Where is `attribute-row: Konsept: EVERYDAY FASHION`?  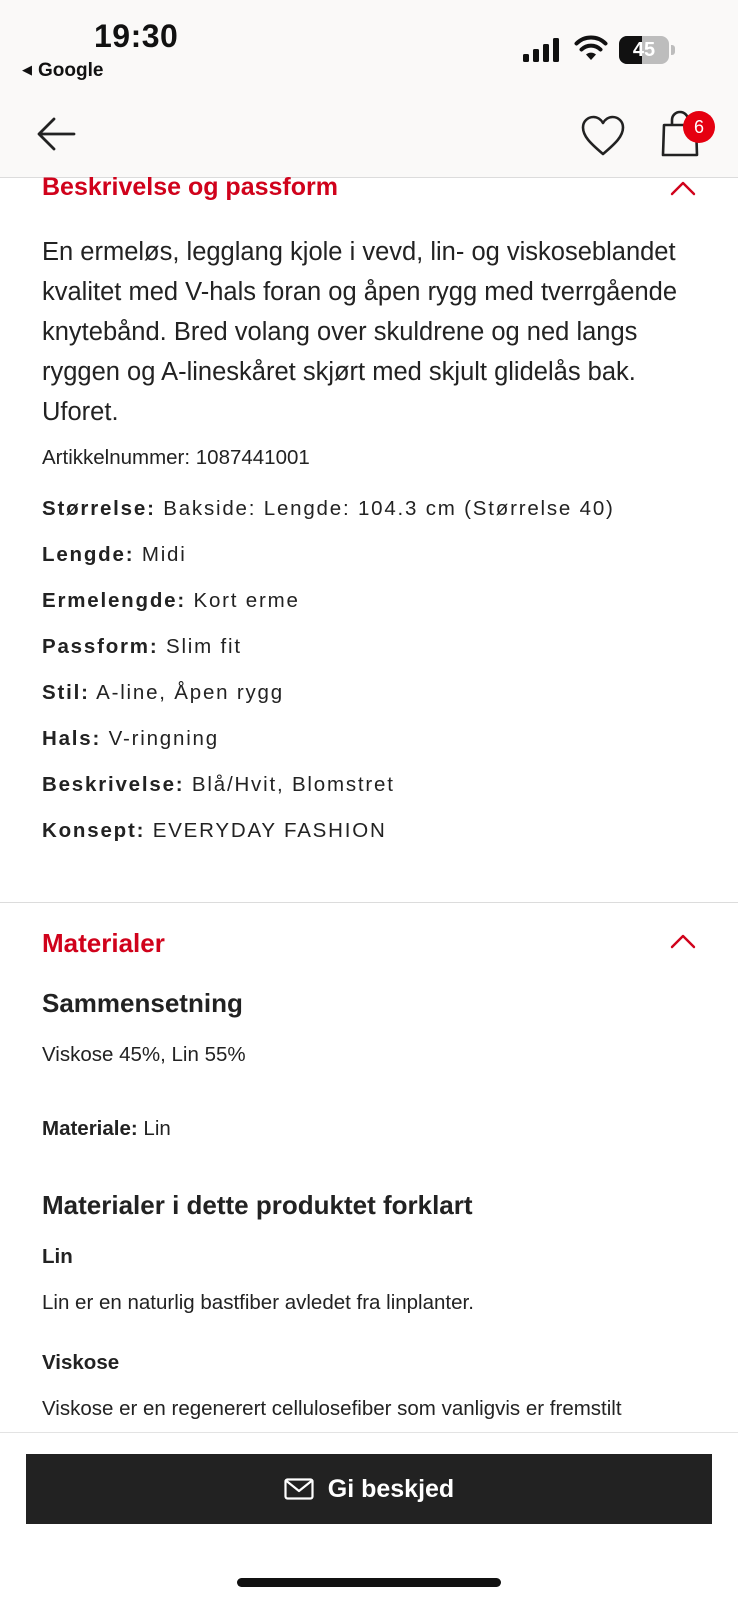
attribute-row: Konsept: EVERYDAY FASHION is located at coordinates (214, 831).